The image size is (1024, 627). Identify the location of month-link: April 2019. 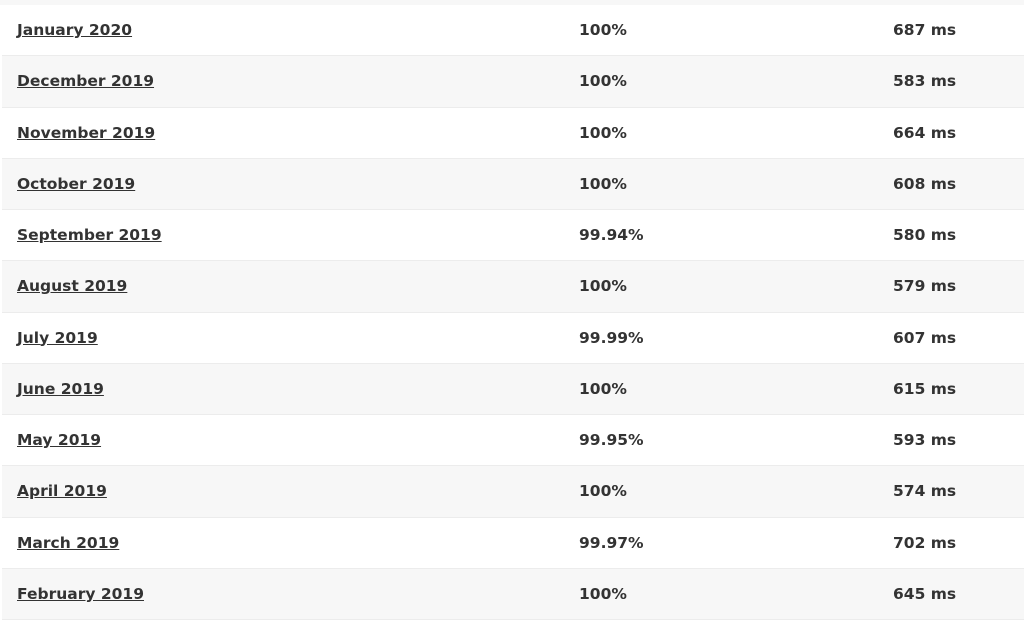
(62, 491).